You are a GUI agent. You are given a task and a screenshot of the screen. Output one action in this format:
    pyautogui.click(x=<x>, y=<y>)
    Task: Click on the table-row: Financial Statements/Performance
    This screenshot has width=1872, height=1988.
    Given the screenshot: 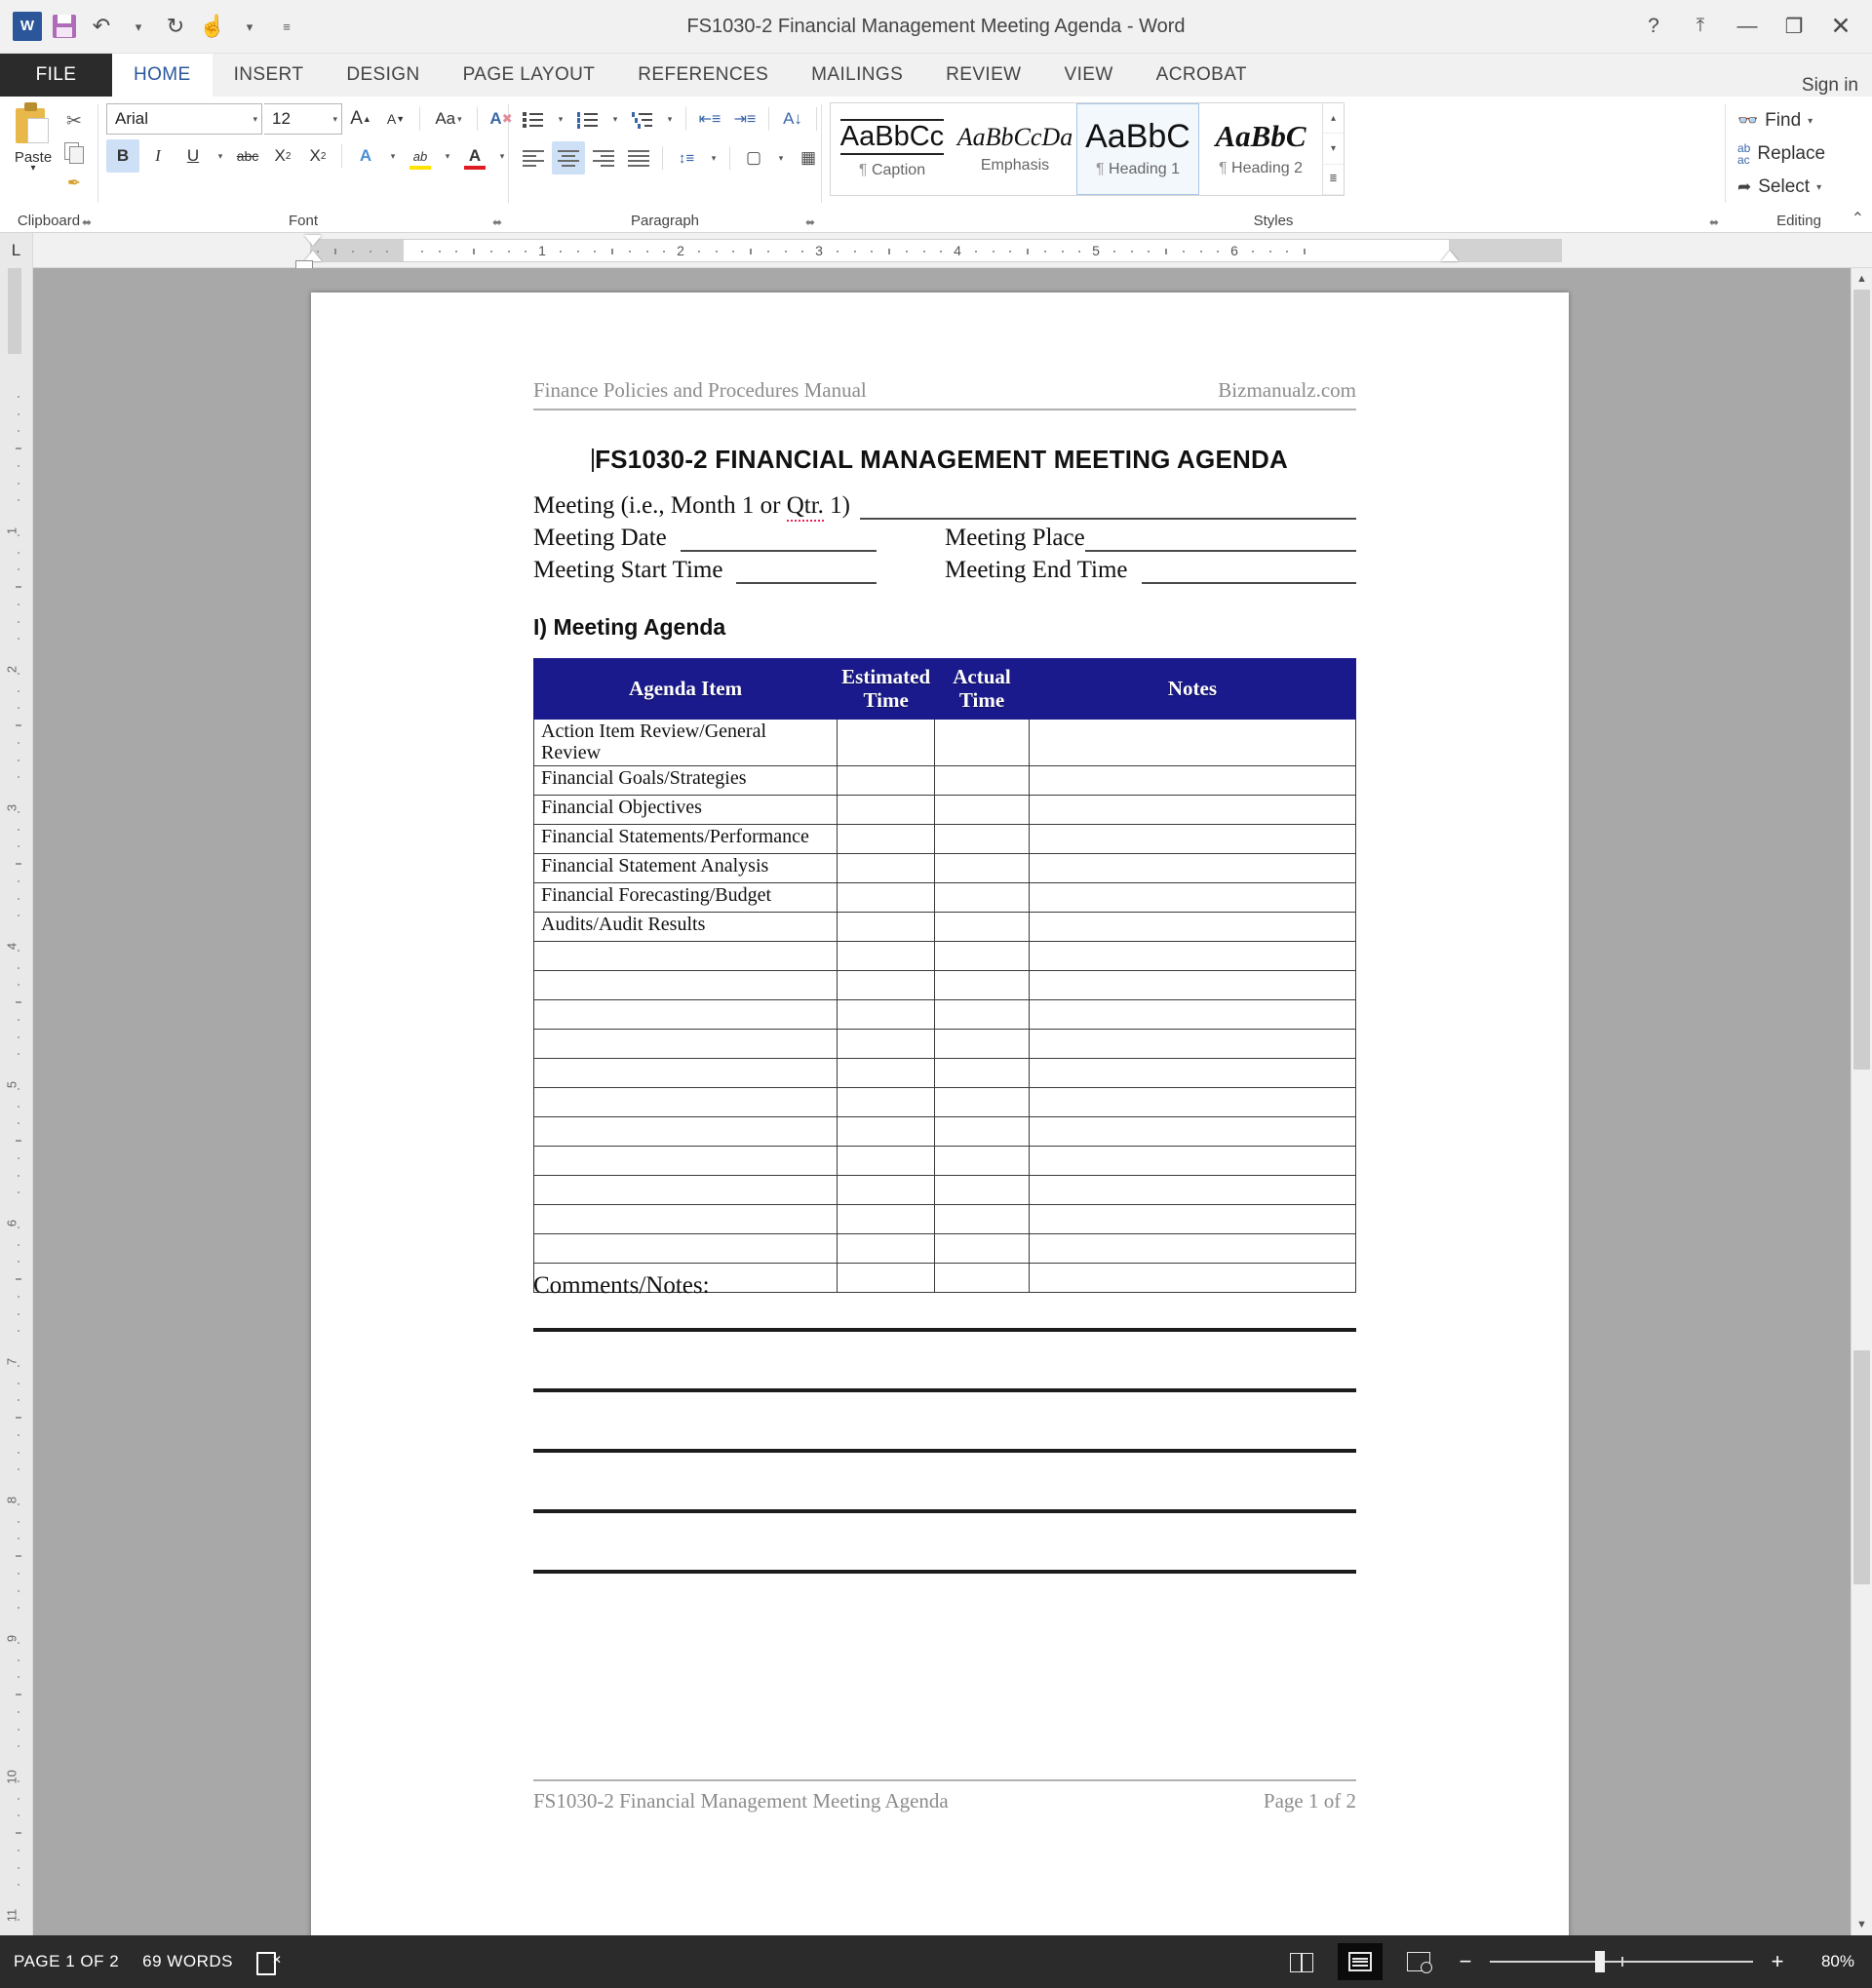 What is the action you would take?
    pyautogui.click(x=944, y=838)
    